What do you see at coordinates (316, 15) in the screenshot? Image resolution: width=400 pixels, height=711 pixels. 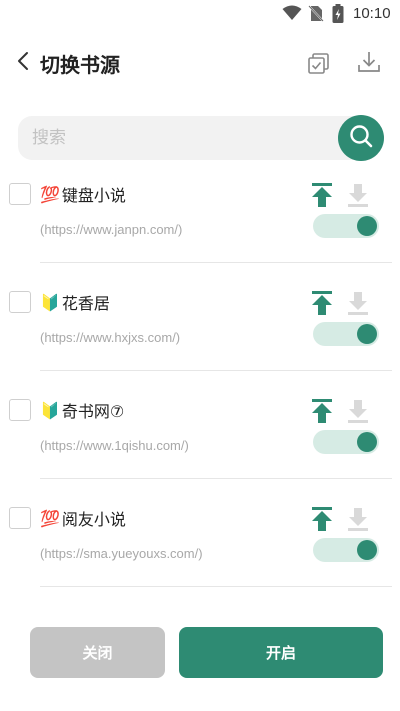 I see `no-sim-icon` at bounding box center [316, 15].